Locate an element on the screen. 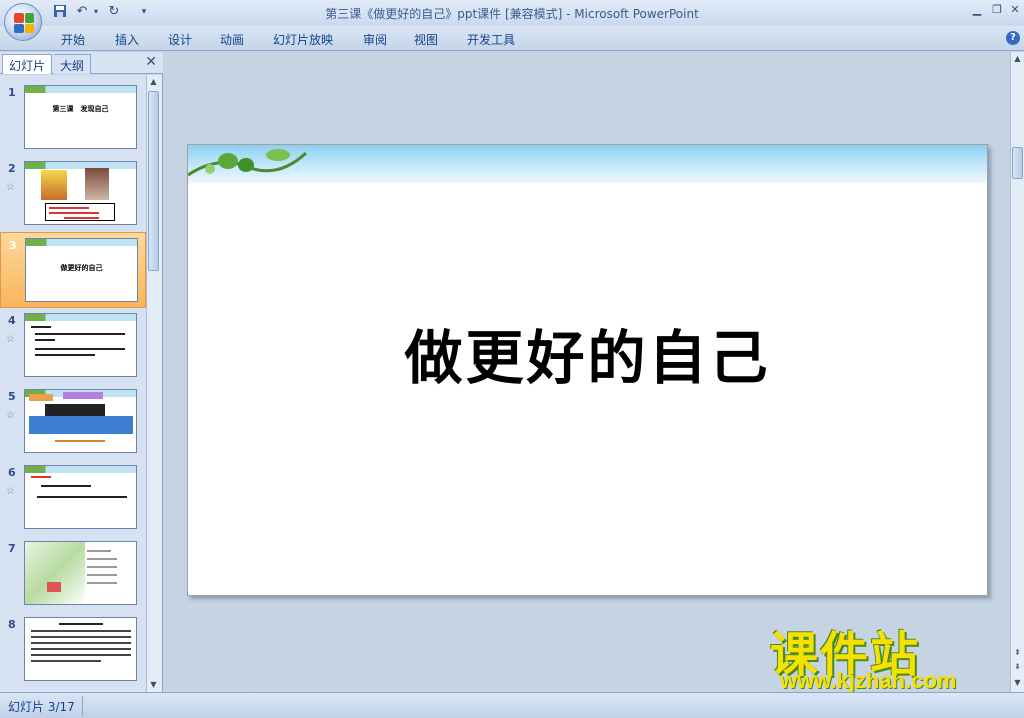 This screenshot has width=1024, height=718. vine-leaf-decoration is located at coordinates (248, 163).